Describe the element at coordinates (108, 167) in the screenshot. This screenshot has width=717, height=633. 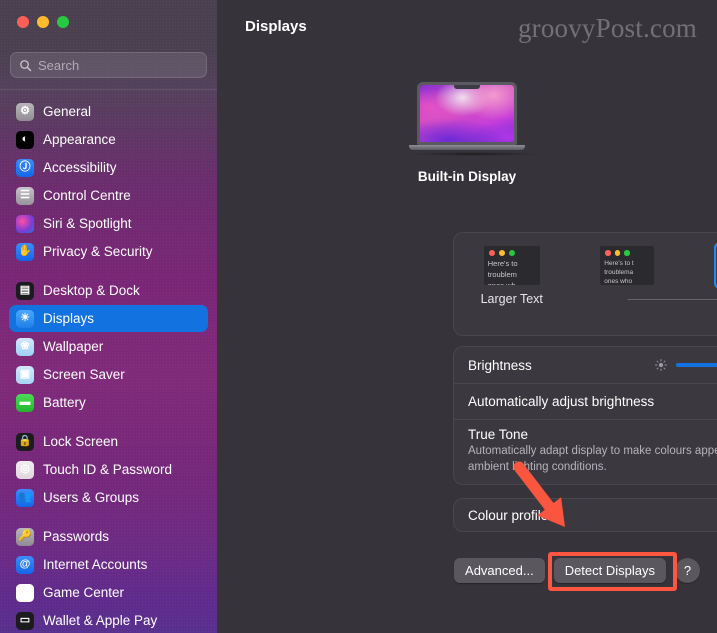
I see `sidebar-item-accessibility: Ⓙ Accessibility` at that location.